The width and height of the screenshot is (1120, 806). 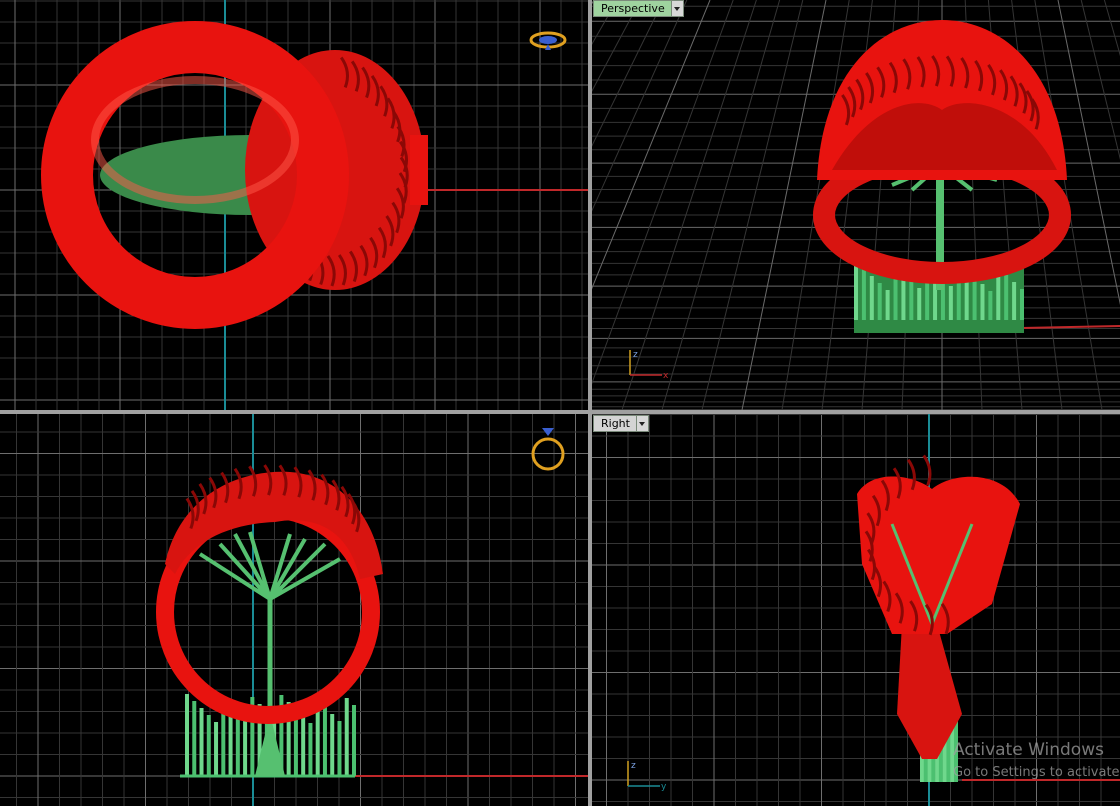 What do you see at coordinates (649, 365) in the screenshot?
I see `axis-gizmo-icon: z x` at bounding box center [649, 365].